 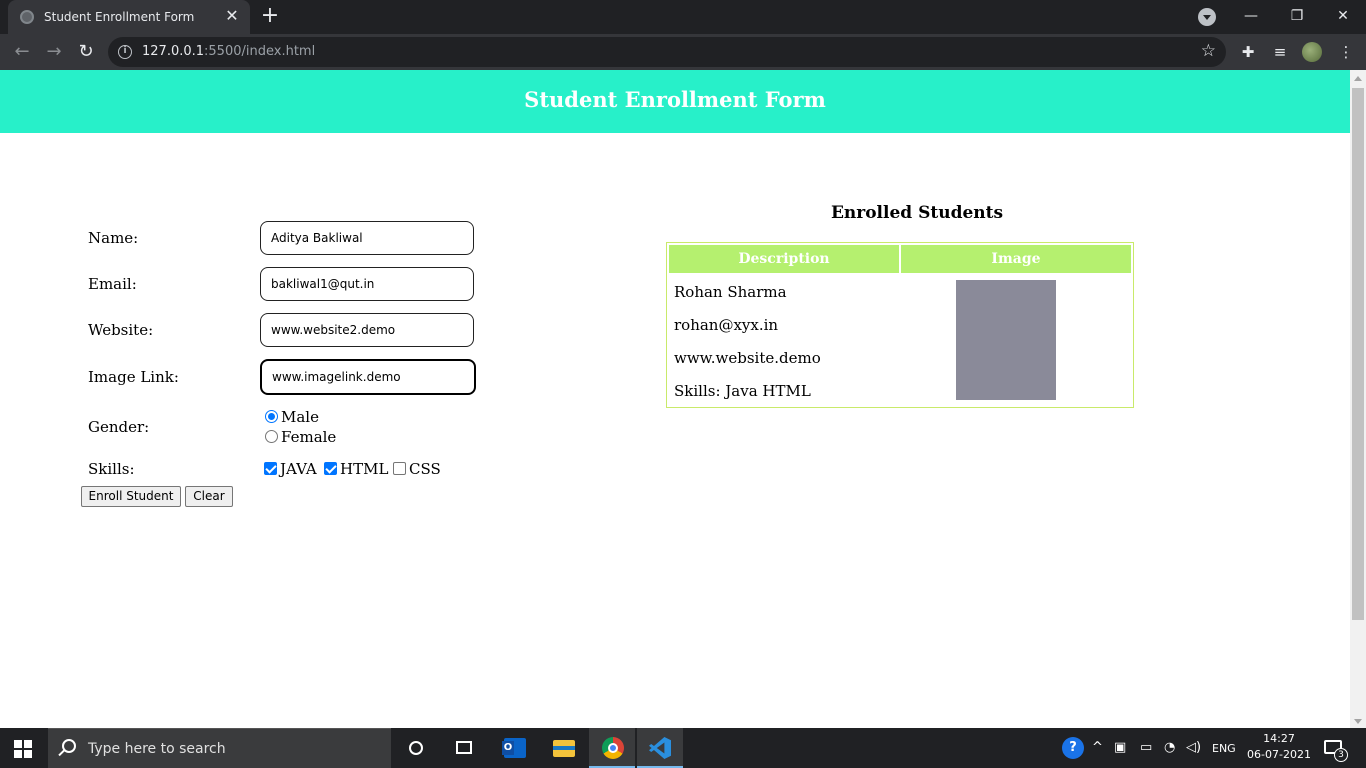 I want to click on image-link-input: www.imagelink.demo, so click(x=368, y=377).